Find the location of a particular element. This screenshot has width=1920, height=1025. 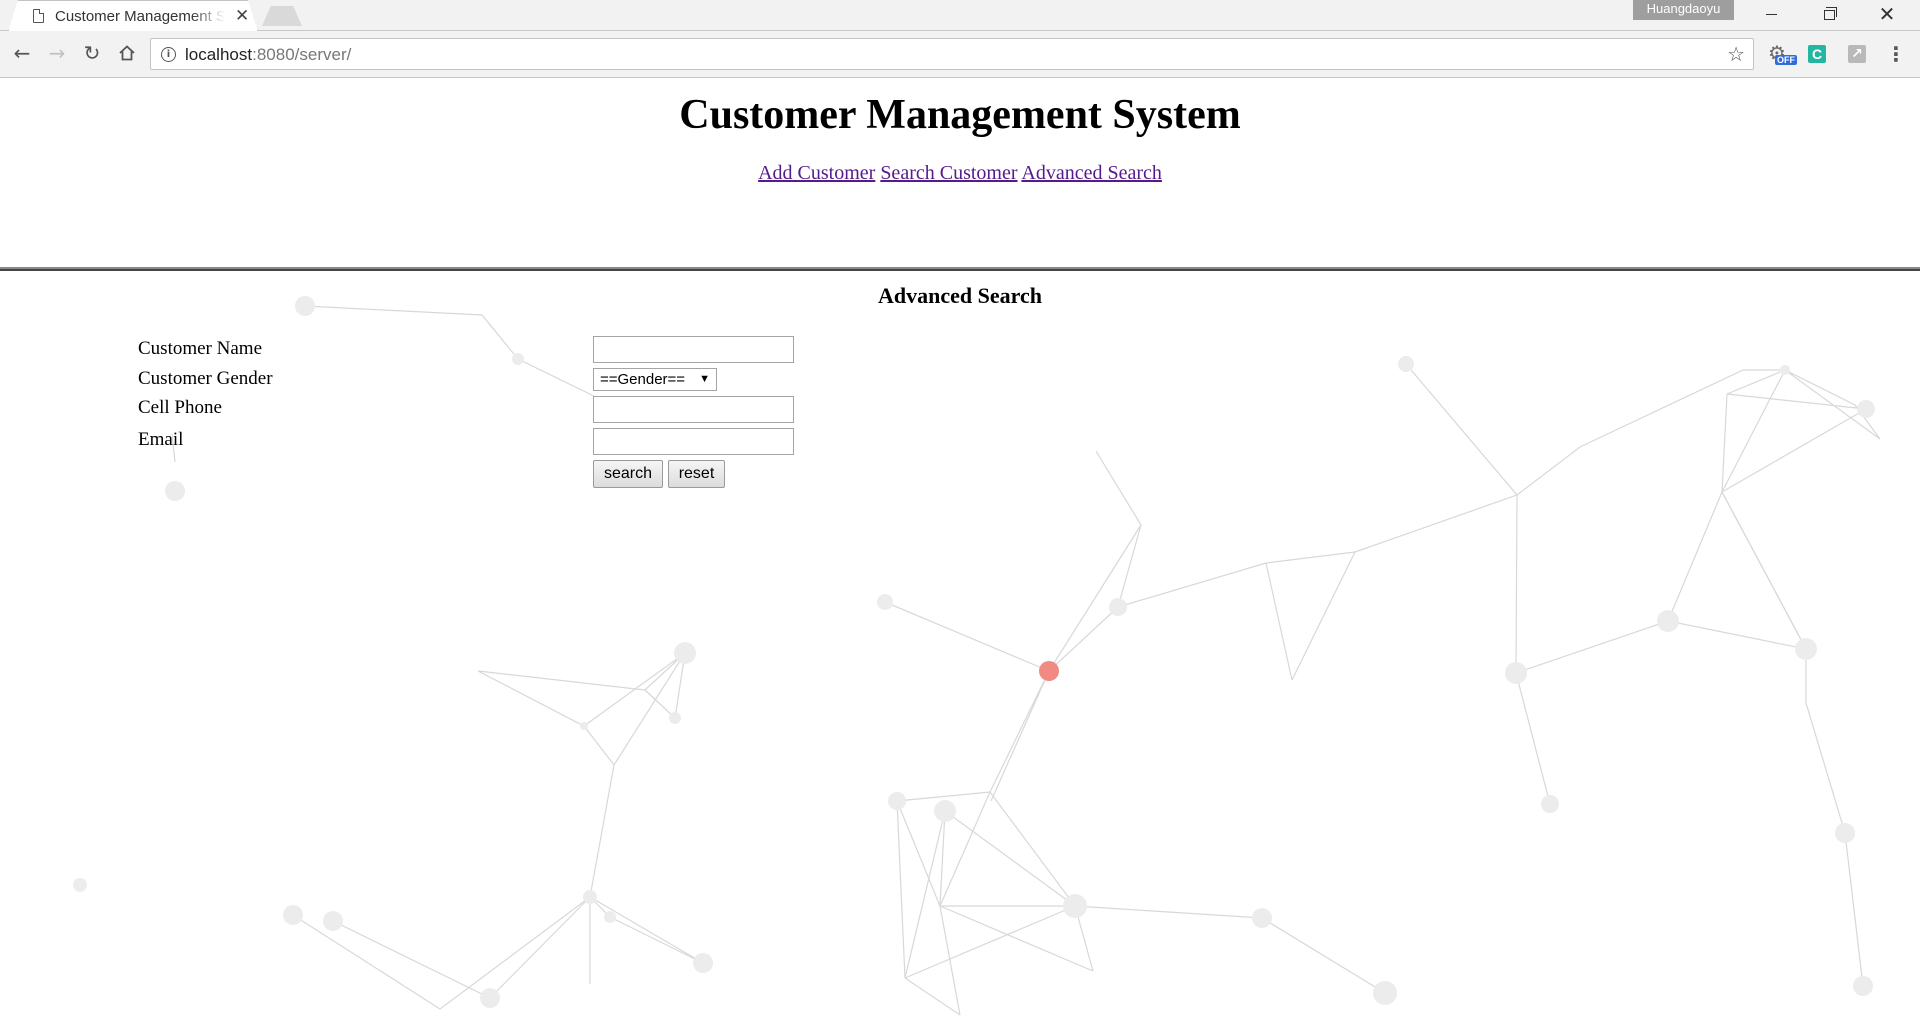

search-button: search is located at coordinates (628, 474).